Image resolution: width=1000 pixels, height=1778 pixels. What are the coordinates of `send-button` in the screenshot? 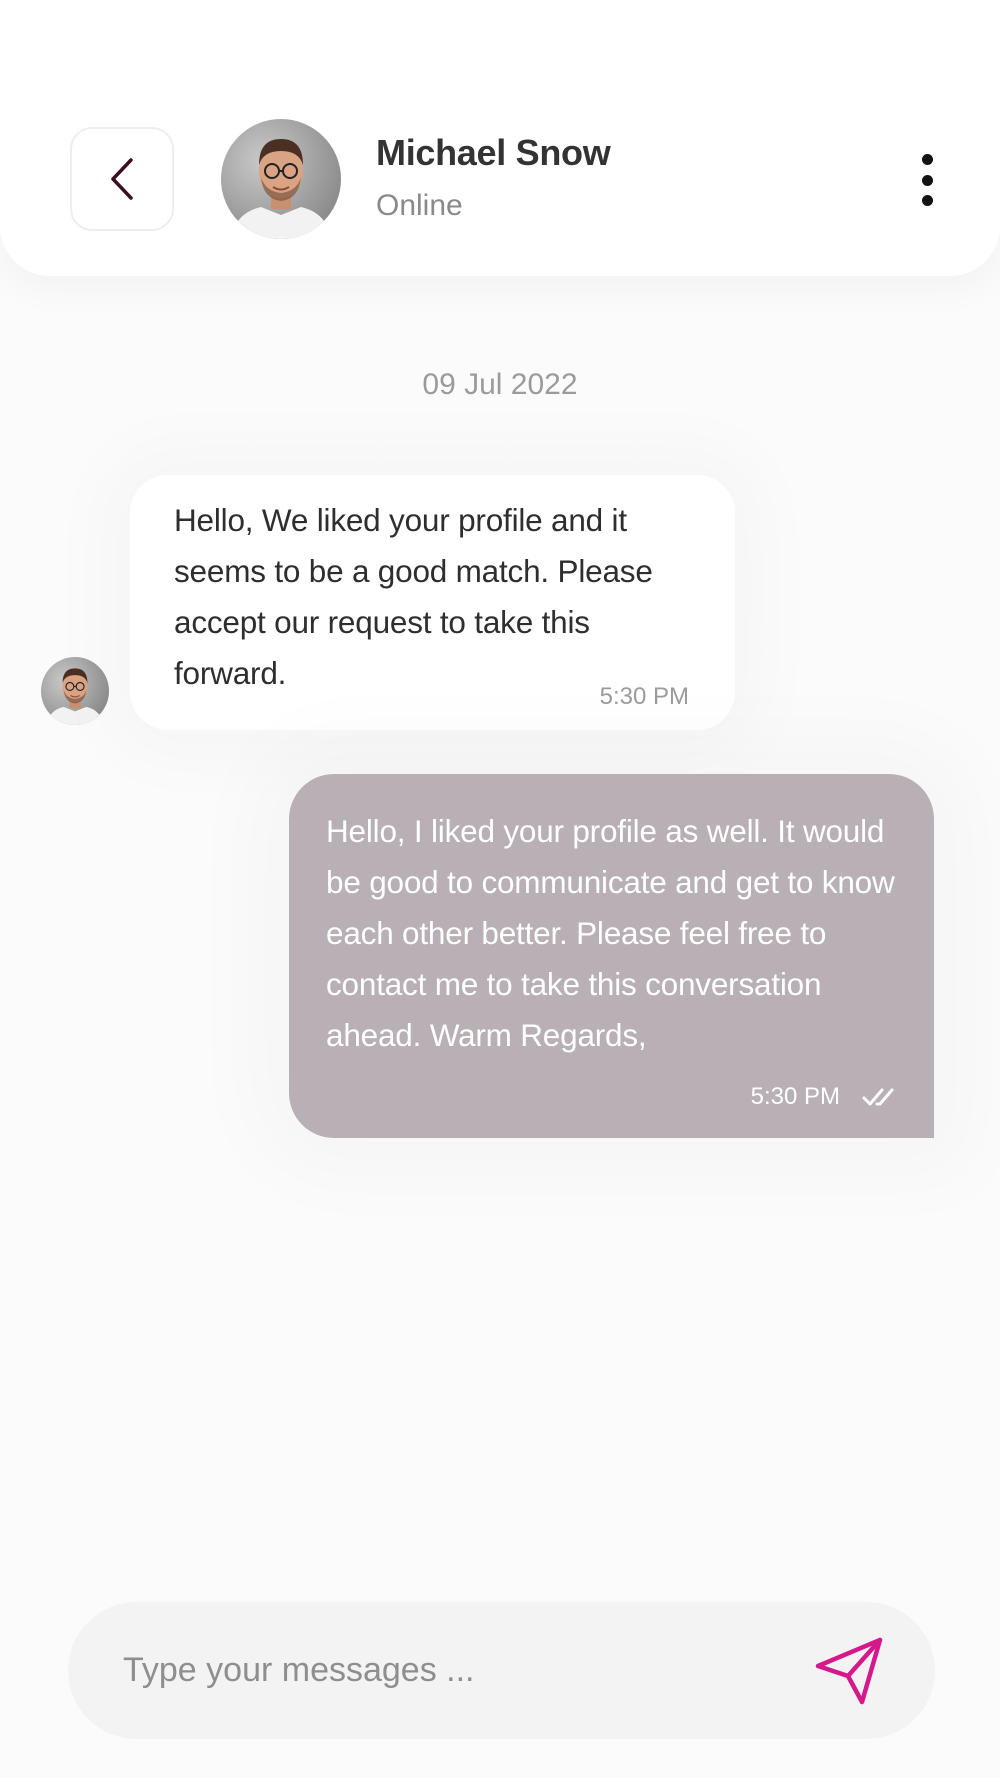 It's located at (849, 1671).